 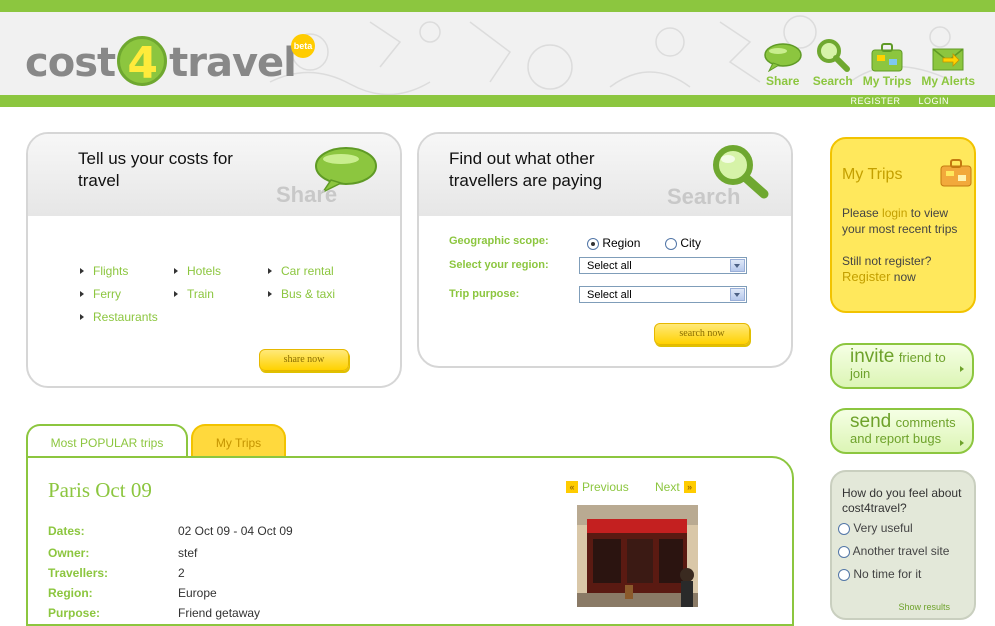 I want to click on tab-popular-trips: Most POPULAR trips, so click(x=107, y=441).